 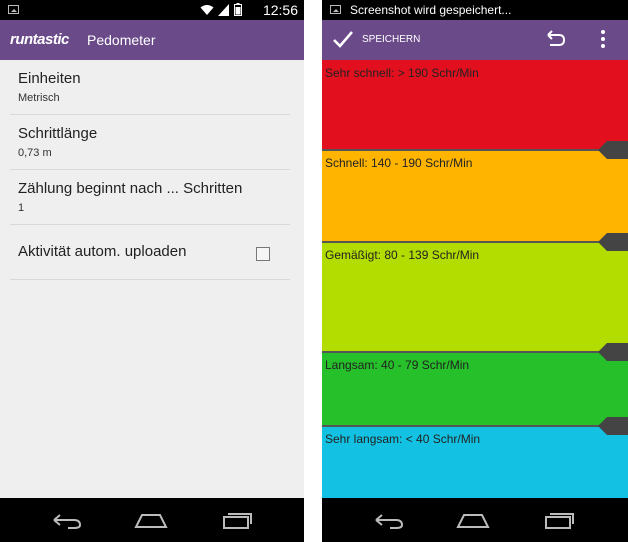 I want to click on setting-title: Einheiten, so click(x=49, y=78).